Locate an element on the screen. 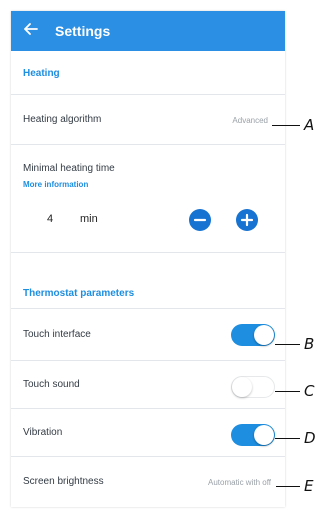 The image size is (320, 509). thermostat-section-title: Thermostat parameters is located at coordinates (79, 293).